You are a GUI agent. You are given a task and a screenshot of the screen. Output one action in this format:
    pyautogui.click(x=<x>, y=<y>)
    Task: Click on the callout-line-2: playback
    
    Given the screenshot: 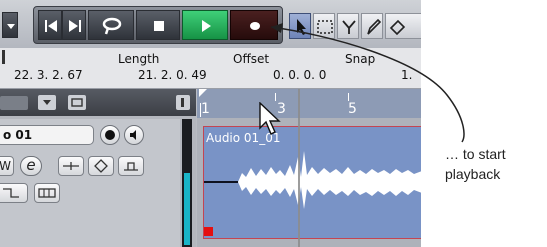 What is the action you would take?
    pyautogui.click(x=473, y=174)
    